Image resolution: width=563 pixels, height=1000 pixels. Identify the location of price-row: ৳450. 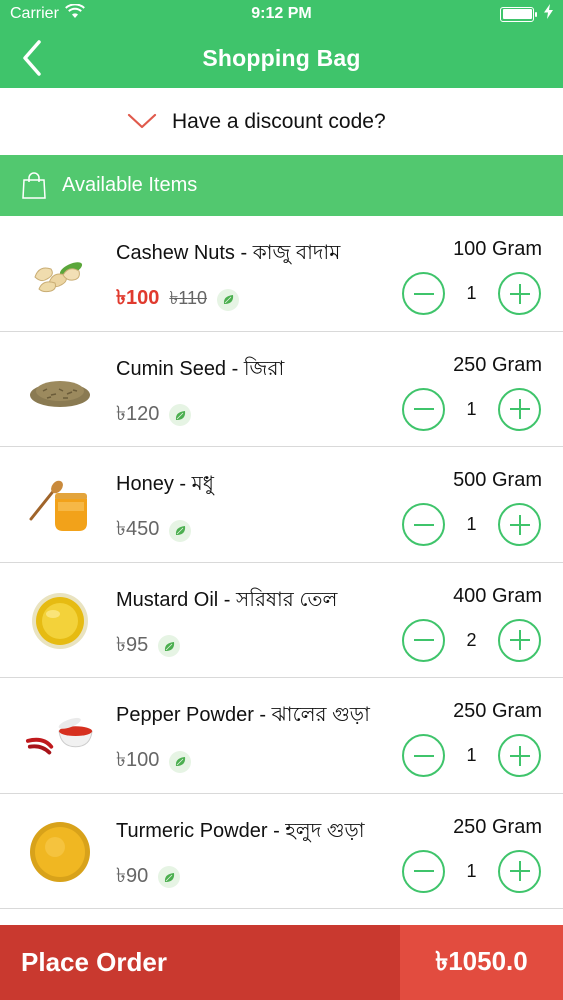
(154, 530).